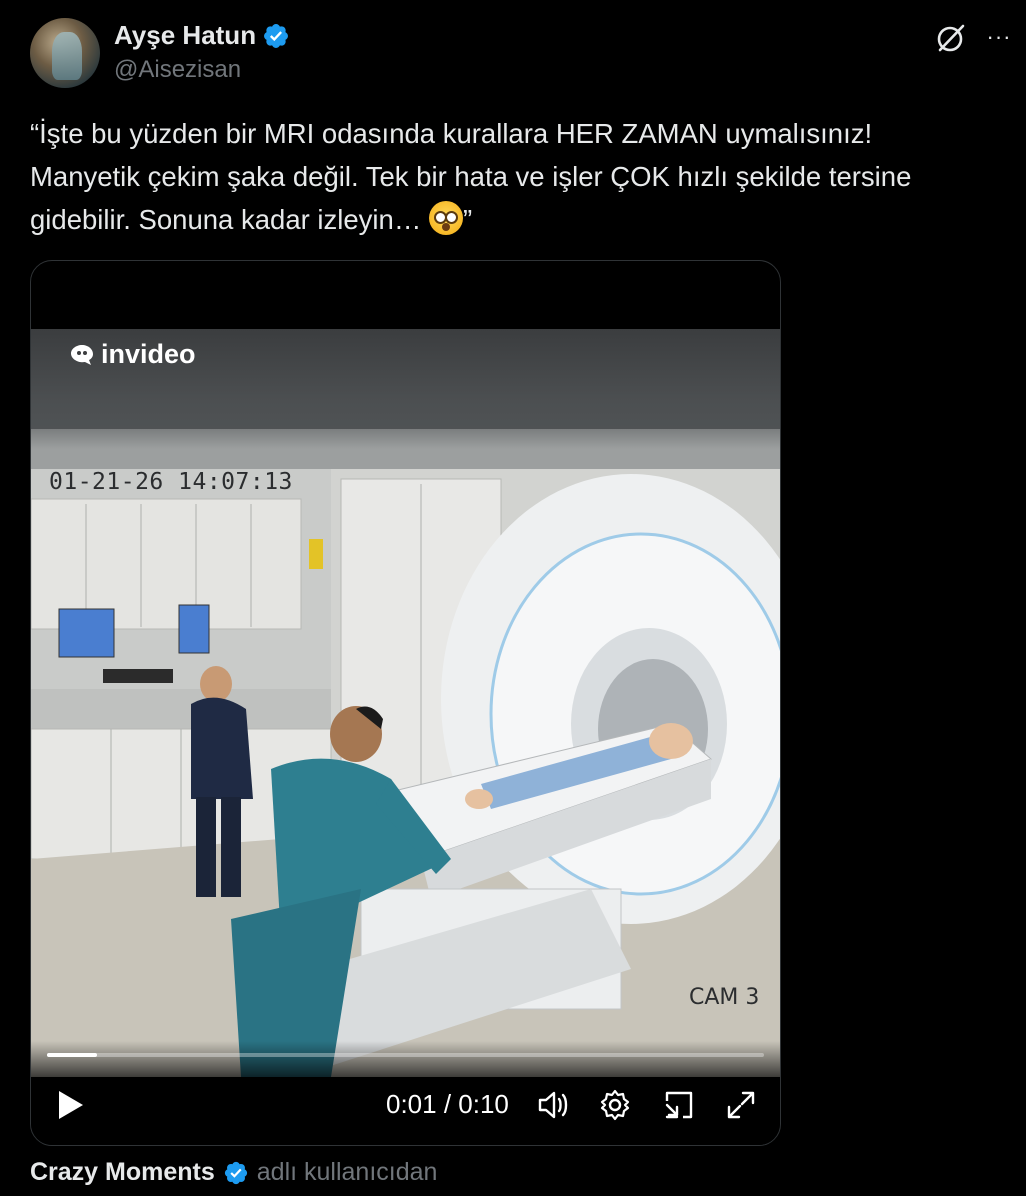  I want to click on author-handle: @Aisezisan, so click(177, 70).